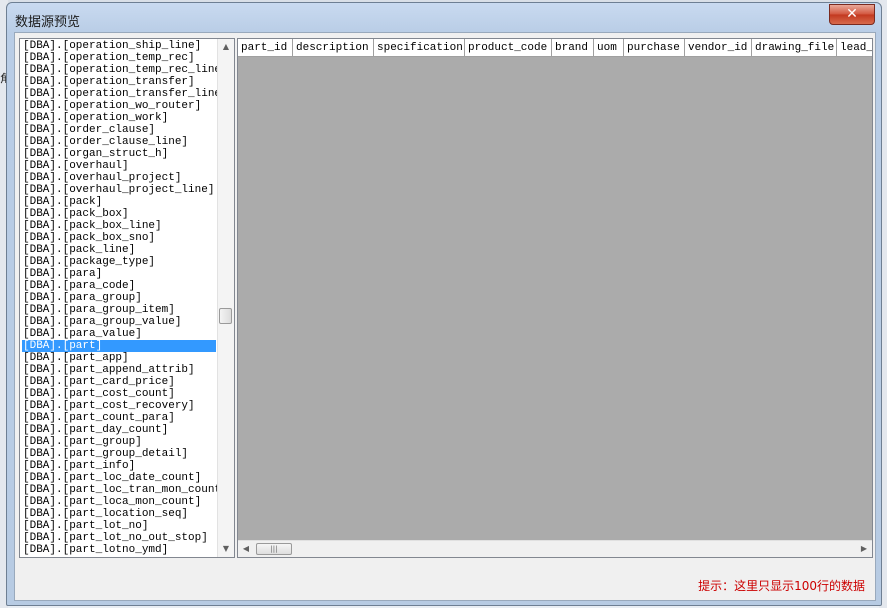  What do you see at coordinates (781, 586) in the screenshot?
I see `row-limit-hint: 提示：这里只显示100行的数据` at bounding box center [781, 586].